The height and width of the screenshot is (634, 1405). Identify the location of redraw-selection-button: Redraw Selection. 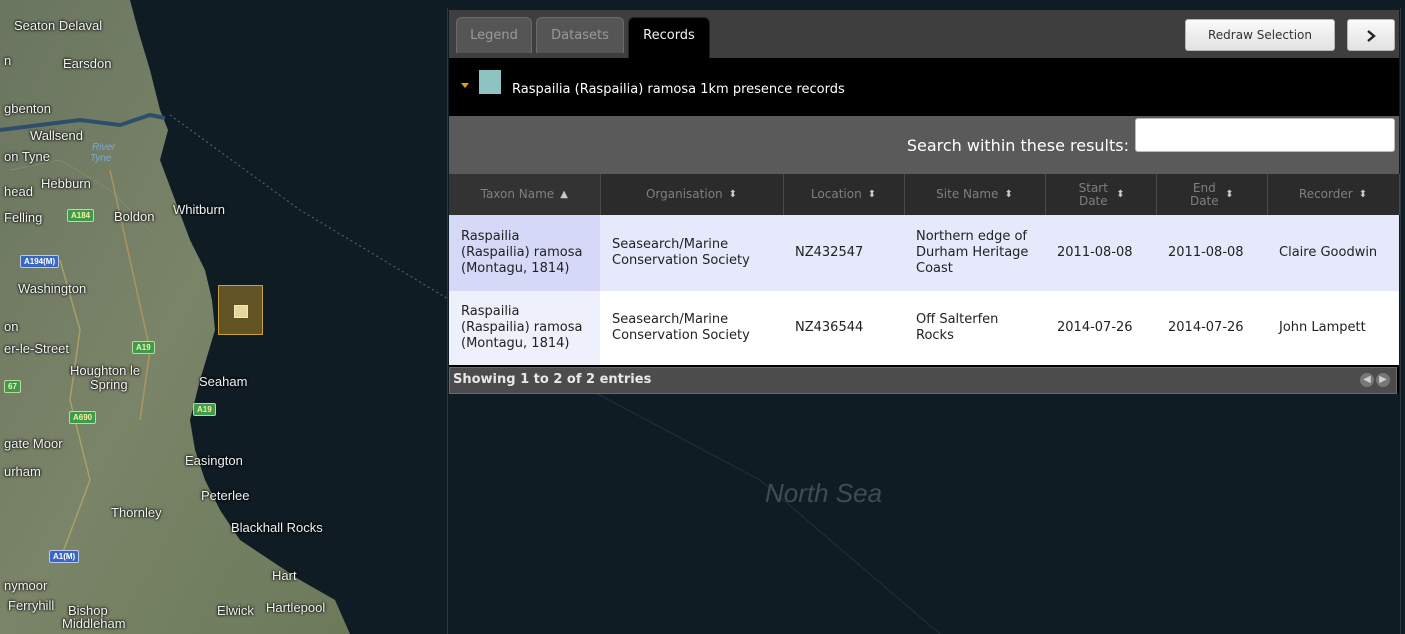
(1260, 35).